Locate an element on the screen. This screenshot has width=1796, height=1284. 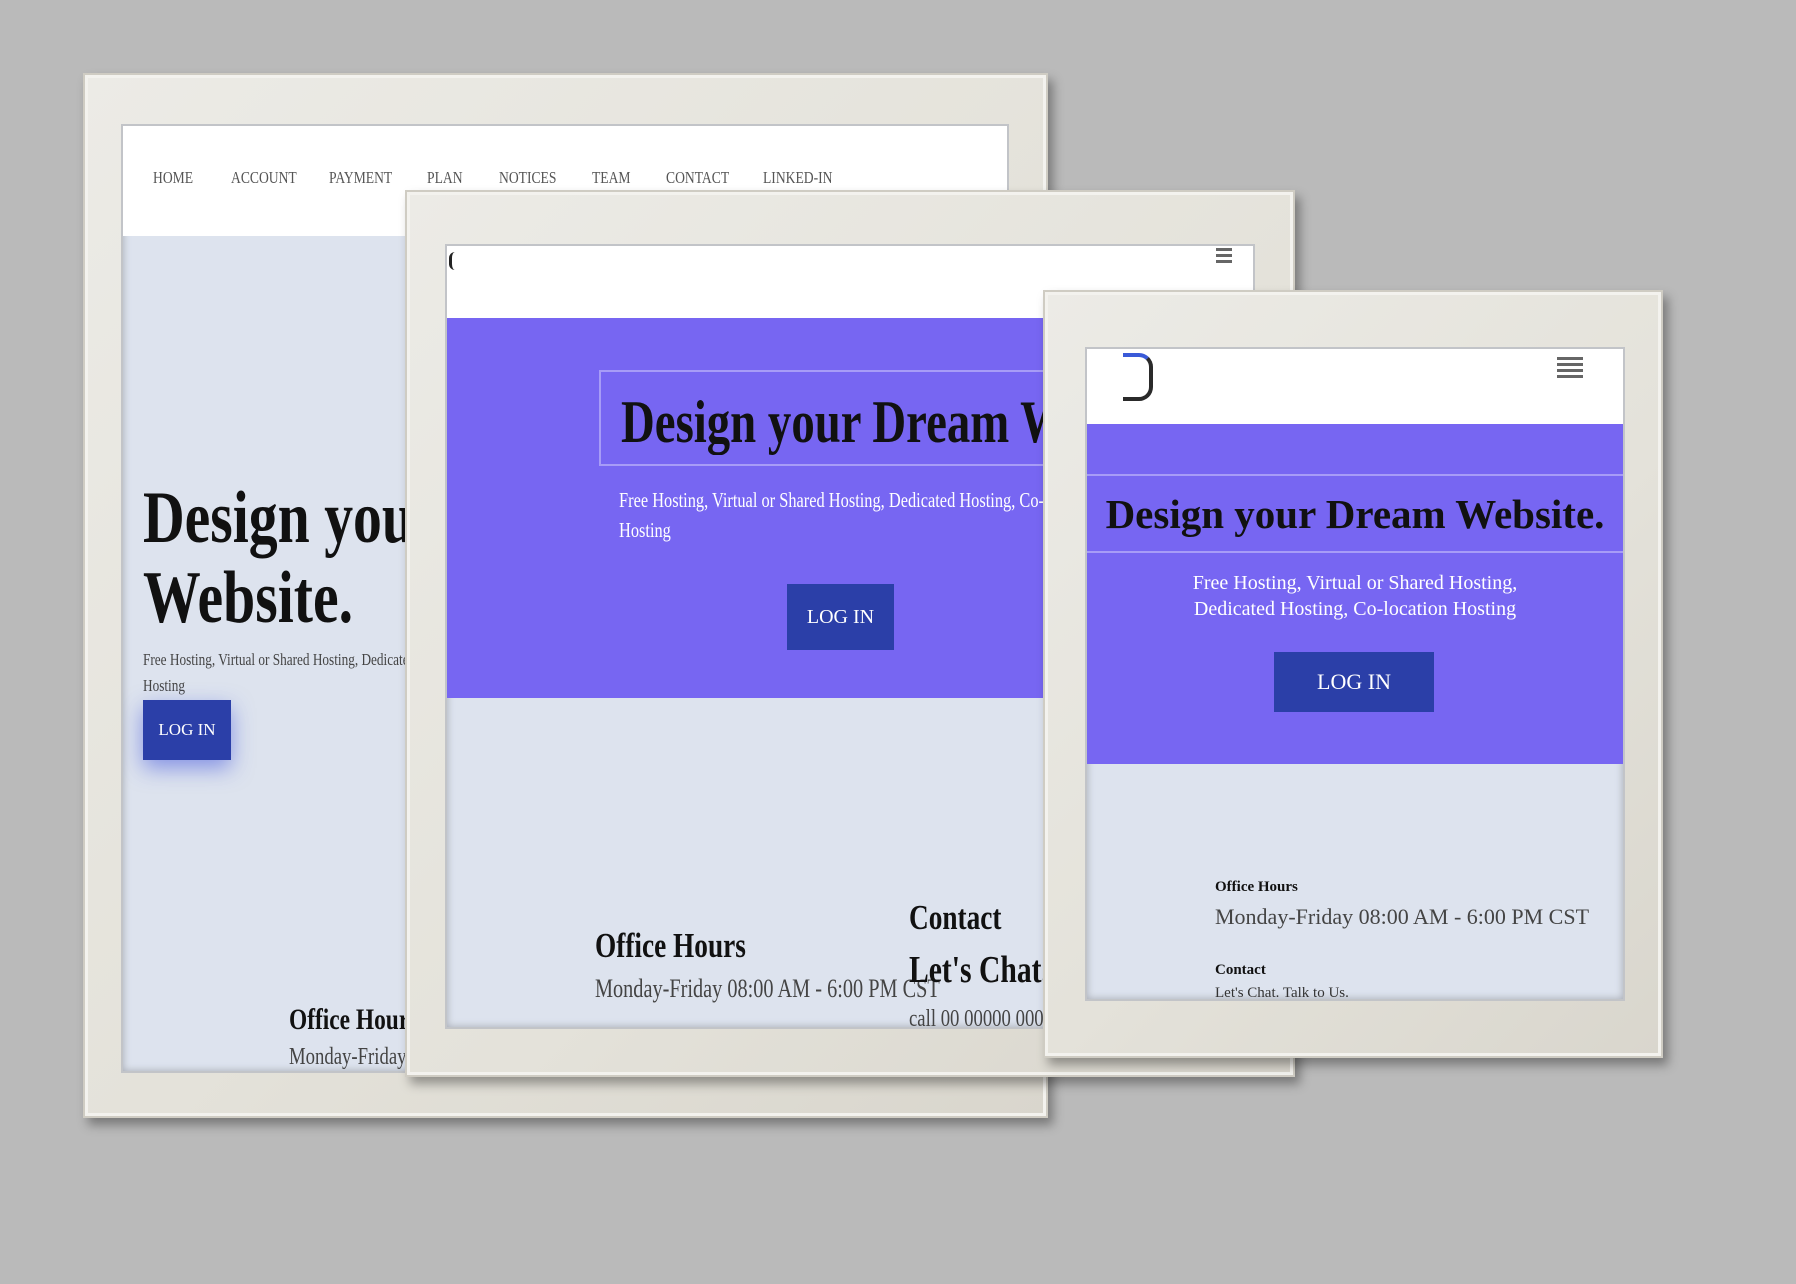
tablet-contact-phone: call 00 00000 0000 is located at coordinates (981, 1017).